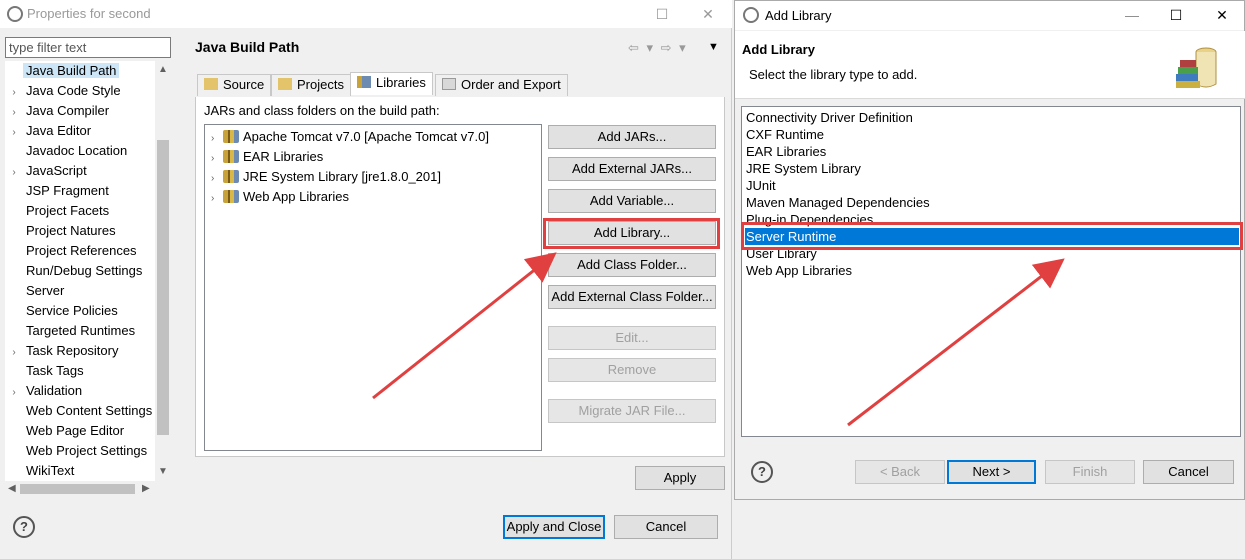 Image resolution: width=1245 pixels, height=559 pixels. I want to click on next-button: Next >, so click(991, 472).